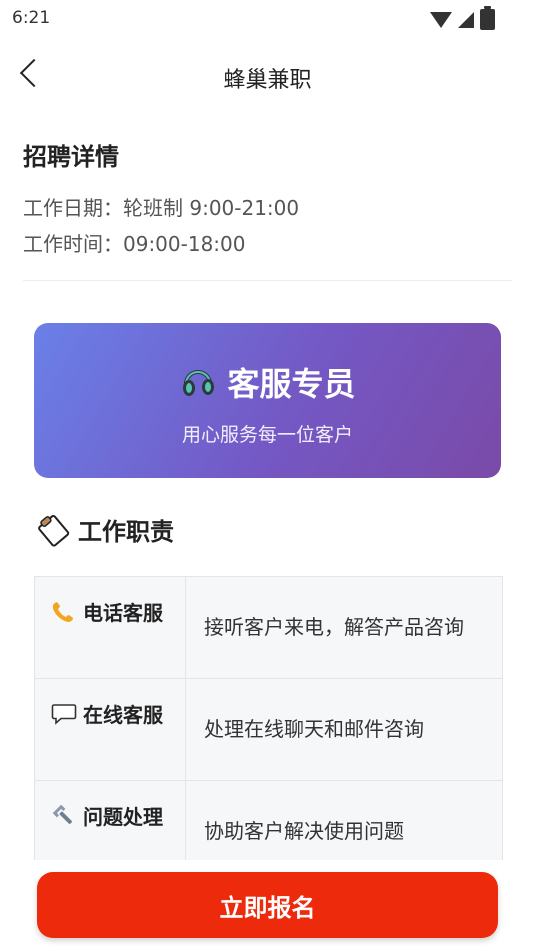 The height and width of the screenshot is (951, 535). What do you see at coordinates (126, 532) in the screenshot?
I see `duties-title: 工作职责` at bounding box center [126, 532].